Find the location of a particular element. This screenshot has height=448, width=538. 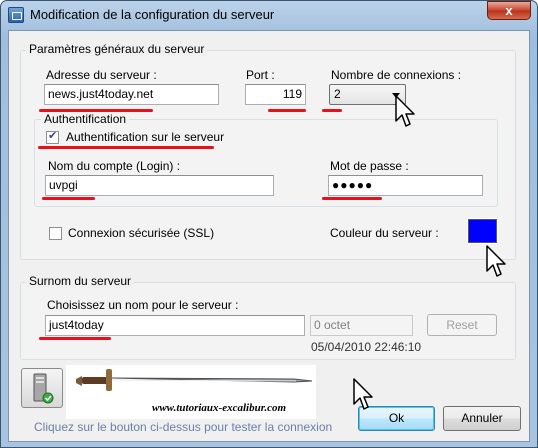

port-label: Port : is located at coordinates (260, 75).